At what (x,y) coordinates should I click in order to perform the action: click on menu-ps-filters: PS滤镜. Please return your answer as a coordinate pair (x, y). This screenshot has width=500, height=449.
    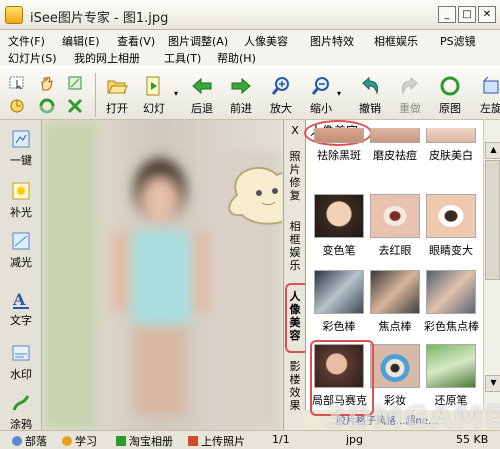
    Looking at the image, I should click on (458, 41).